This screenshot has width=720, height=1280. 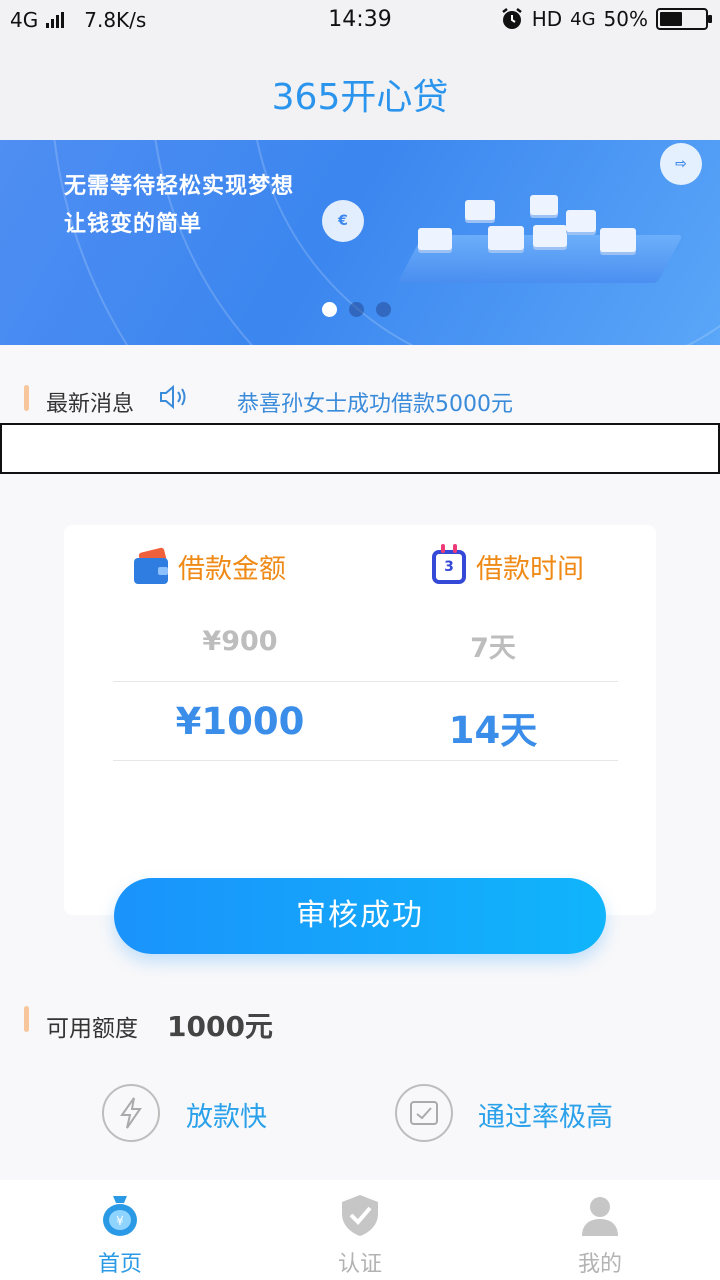 I want to click on money-bag-icon: ¥, so click(x=120, y=1216).